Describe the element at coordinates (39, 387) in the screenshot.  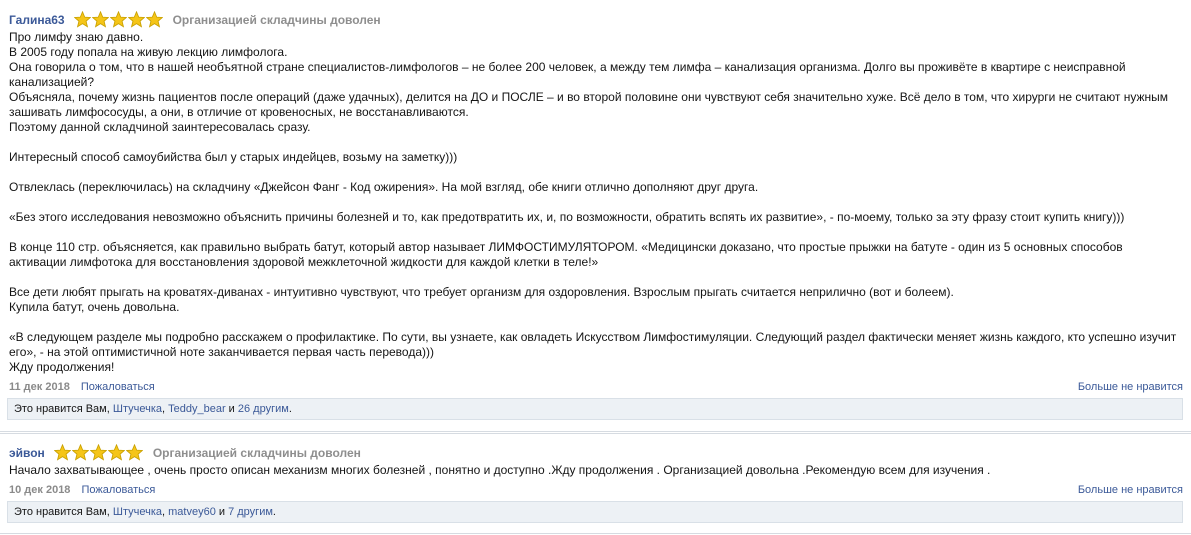
I see `review-date: 11 дек 2018` at that location.